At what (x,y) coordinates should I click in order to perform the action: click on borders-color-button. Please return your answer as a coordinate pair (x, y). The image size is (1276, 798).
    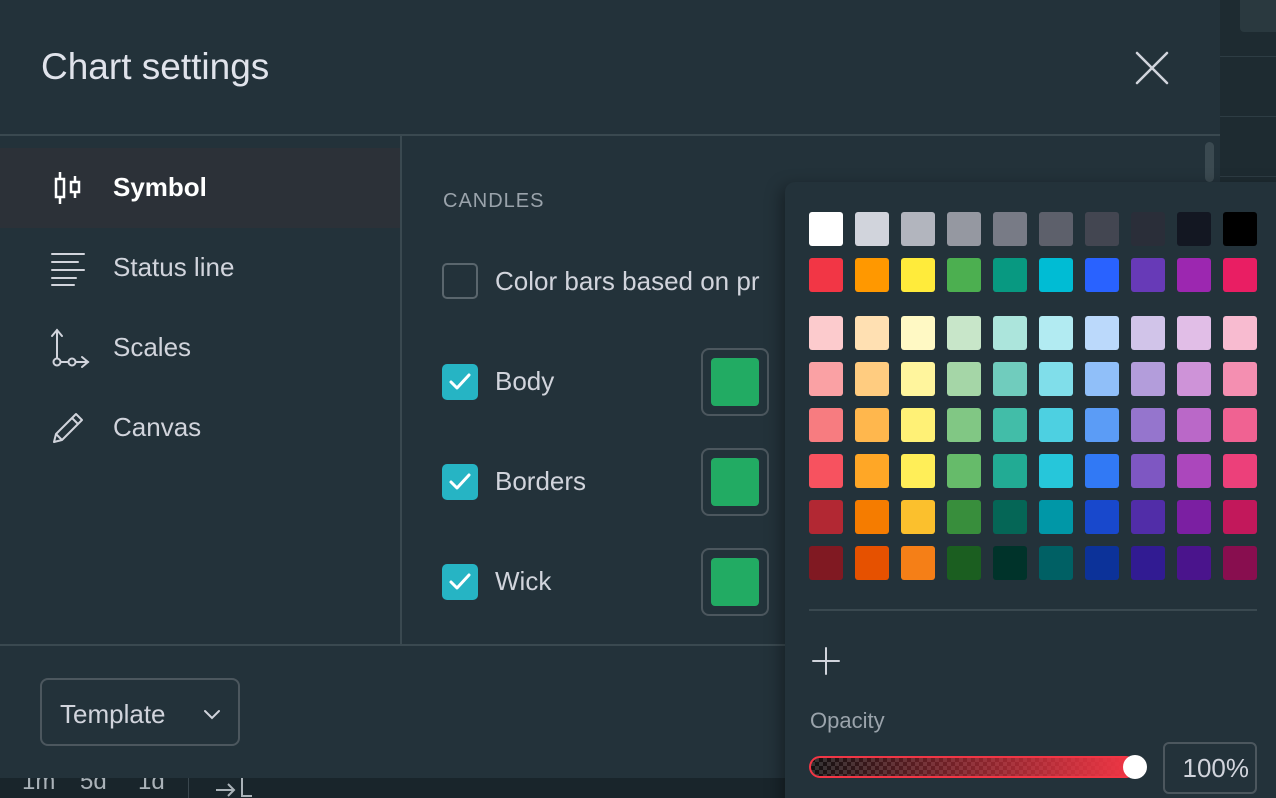
    Looking at the image, I should click on (735, 482).